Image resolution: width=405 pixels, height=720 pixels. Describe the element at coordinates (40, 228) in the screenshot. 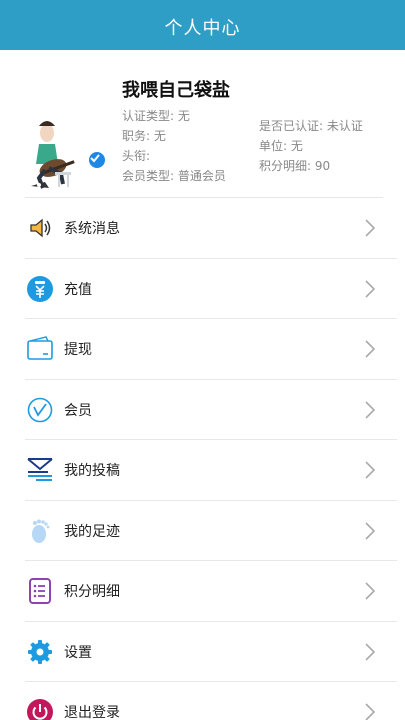

I see `speaker-icon` at that location.